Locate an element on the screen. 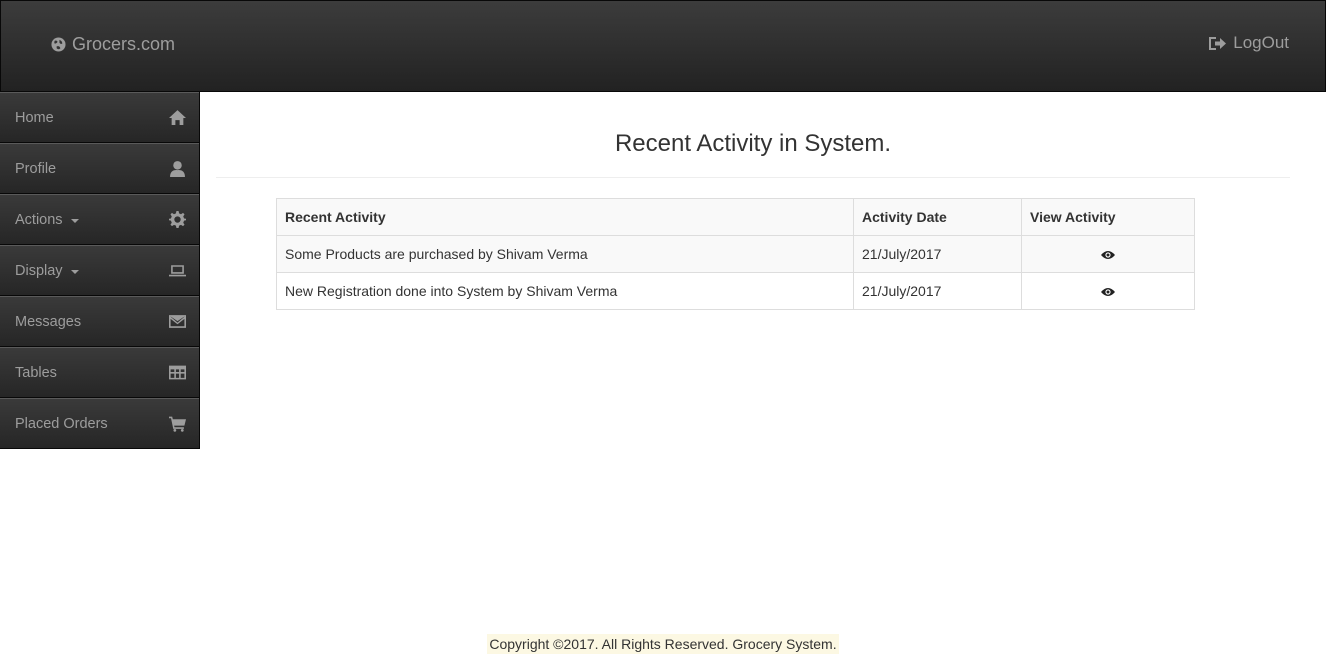  logout-link: LogOut is located at coordinates (1248, 43).